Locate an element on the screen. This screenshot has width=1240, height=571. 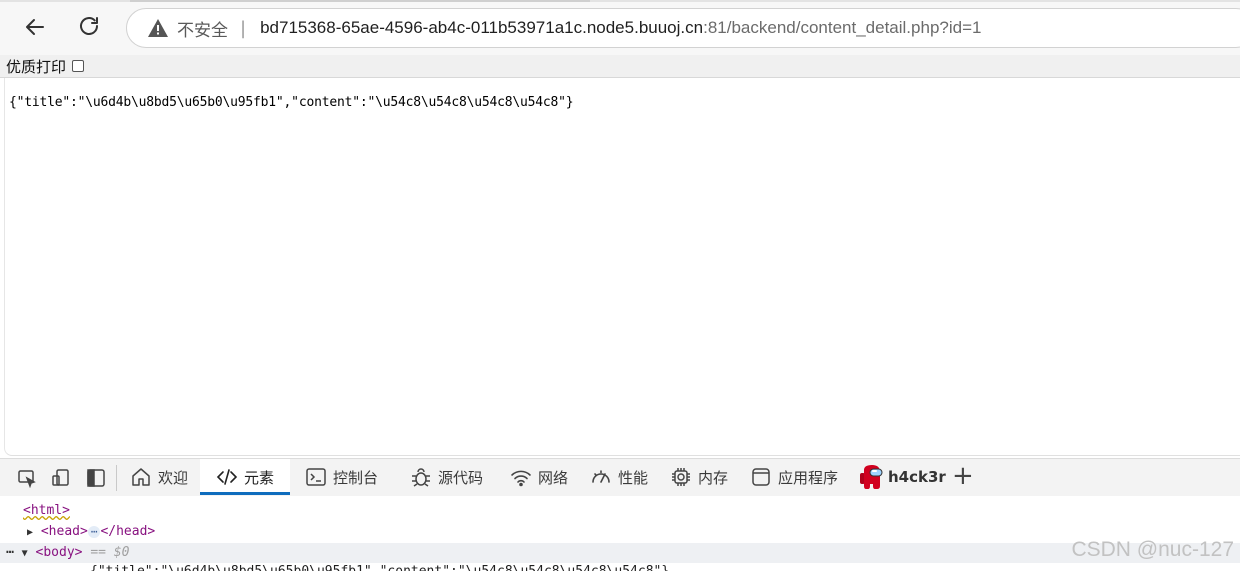
tree-node-head: ▶ <head> ⋯ </head> is located at coordinates (91, 531).